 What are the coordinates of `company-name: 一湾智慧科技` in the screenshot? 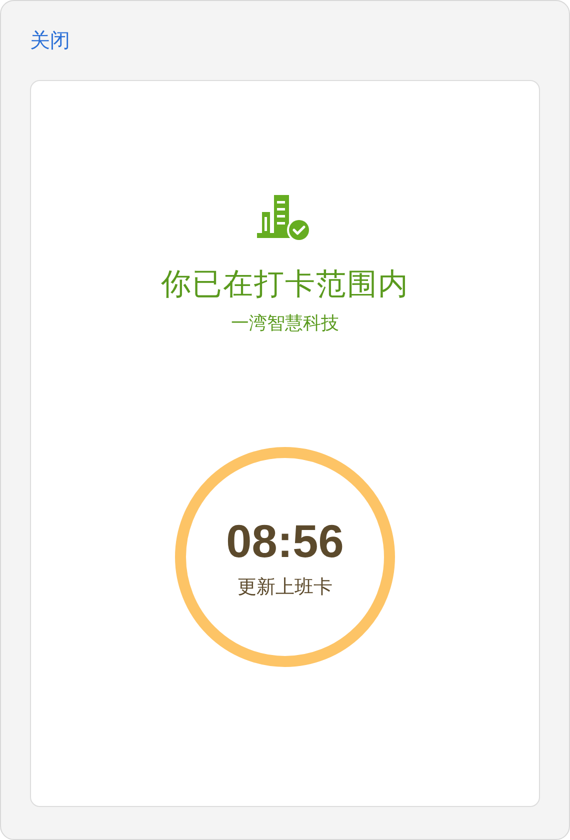 It's located at (285, 324).